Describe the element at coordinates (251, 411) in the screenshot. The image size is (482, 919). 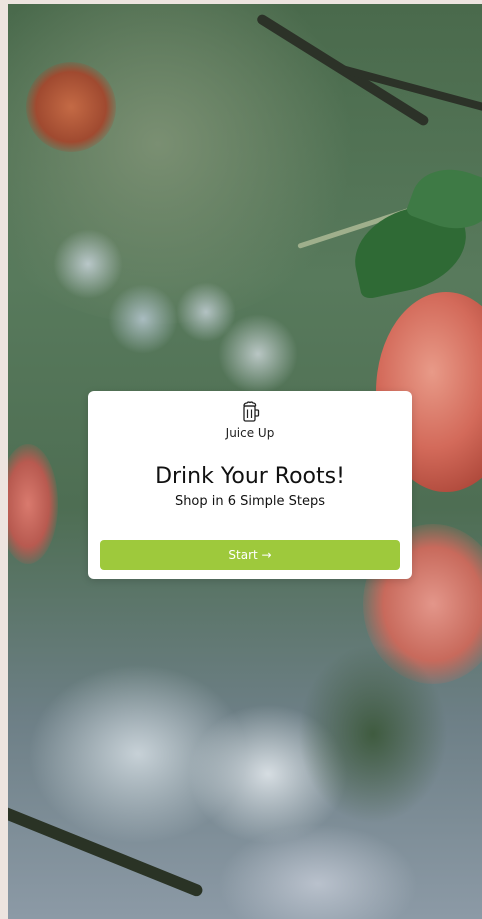
I see `beer-mug-icon` at that location.